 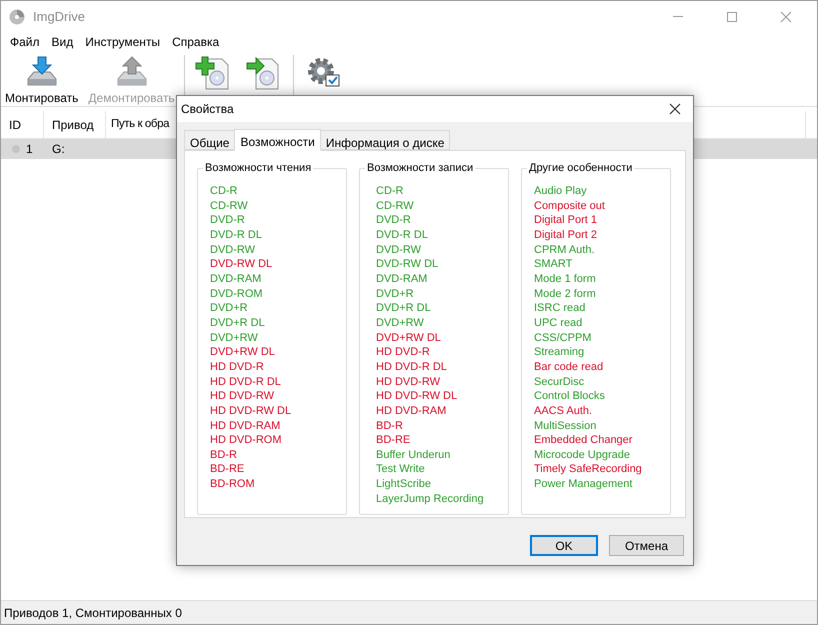 I want to click on capability-label: LayerJump Recording, so click(x=430, y=499).